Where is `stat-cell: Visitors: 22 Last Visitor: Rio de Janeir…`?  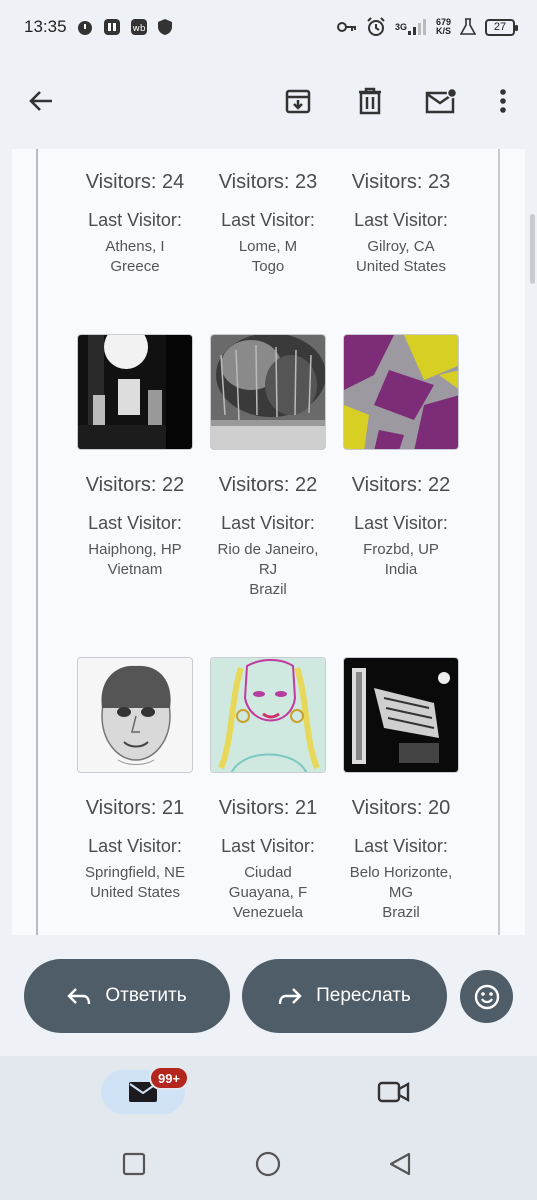 stat-cell: Visitors: 22 Last Visitor: Rio de Janeir… is located at coordinates (268, 467).